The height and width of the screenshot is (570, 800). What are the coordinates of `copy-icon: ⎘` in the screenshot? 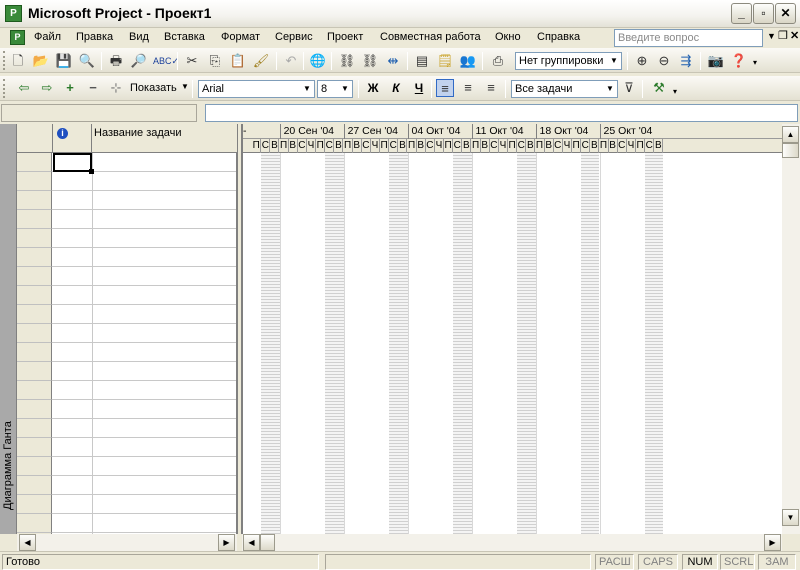 It's located at (215, 61).